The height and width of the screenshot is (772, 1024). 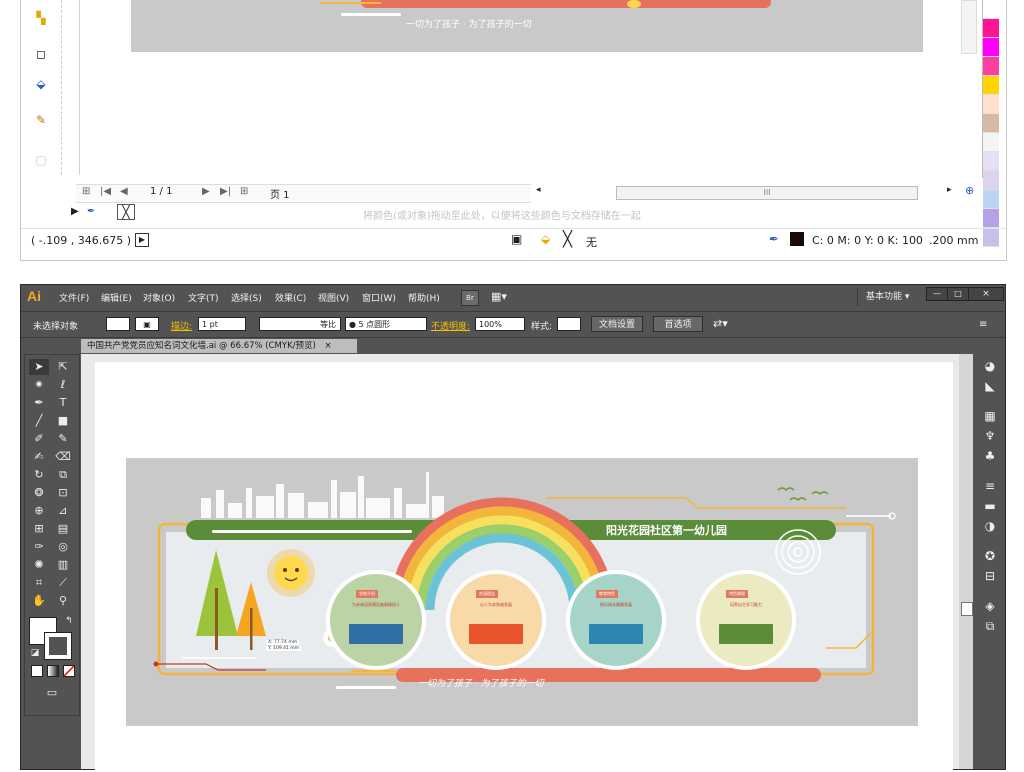 What do you see at coordinates (58, 646) in the screenshot?
I see `stroke-color-box` at bounding box center [58, 646].